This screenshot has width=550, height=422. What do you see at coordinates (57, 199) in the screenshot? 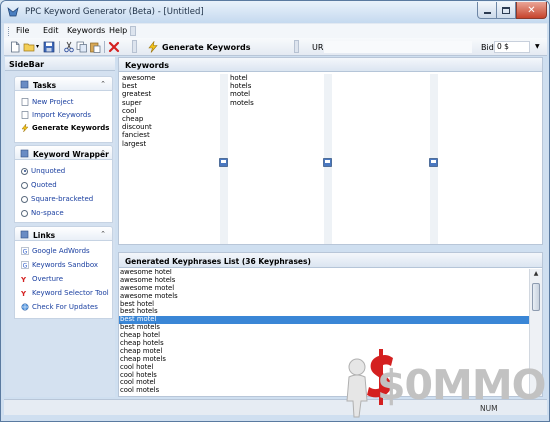
I see `radio-square-bracketed: Square-bracketed` at bounding box center [57, 199].